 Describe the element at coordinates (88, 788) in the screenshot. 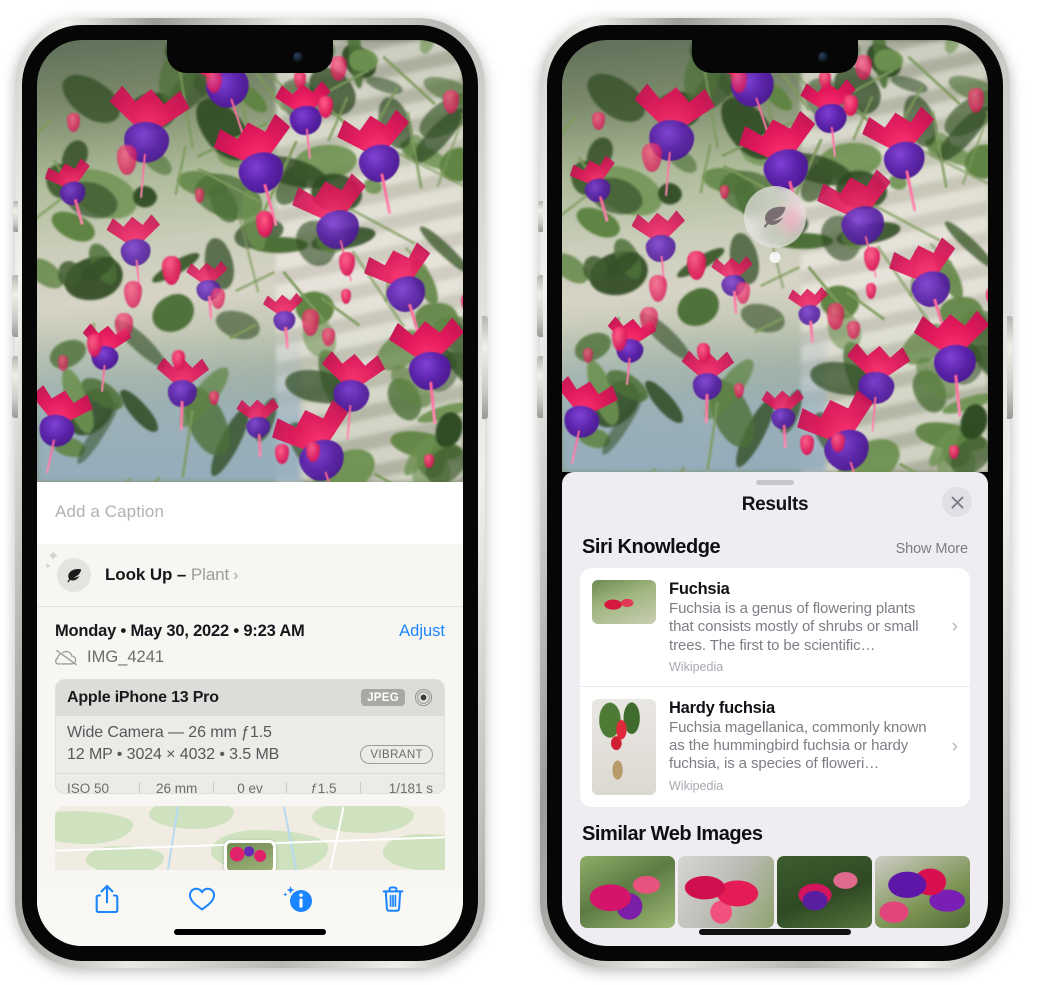

I see `exif-item: ISO 50` at that location.